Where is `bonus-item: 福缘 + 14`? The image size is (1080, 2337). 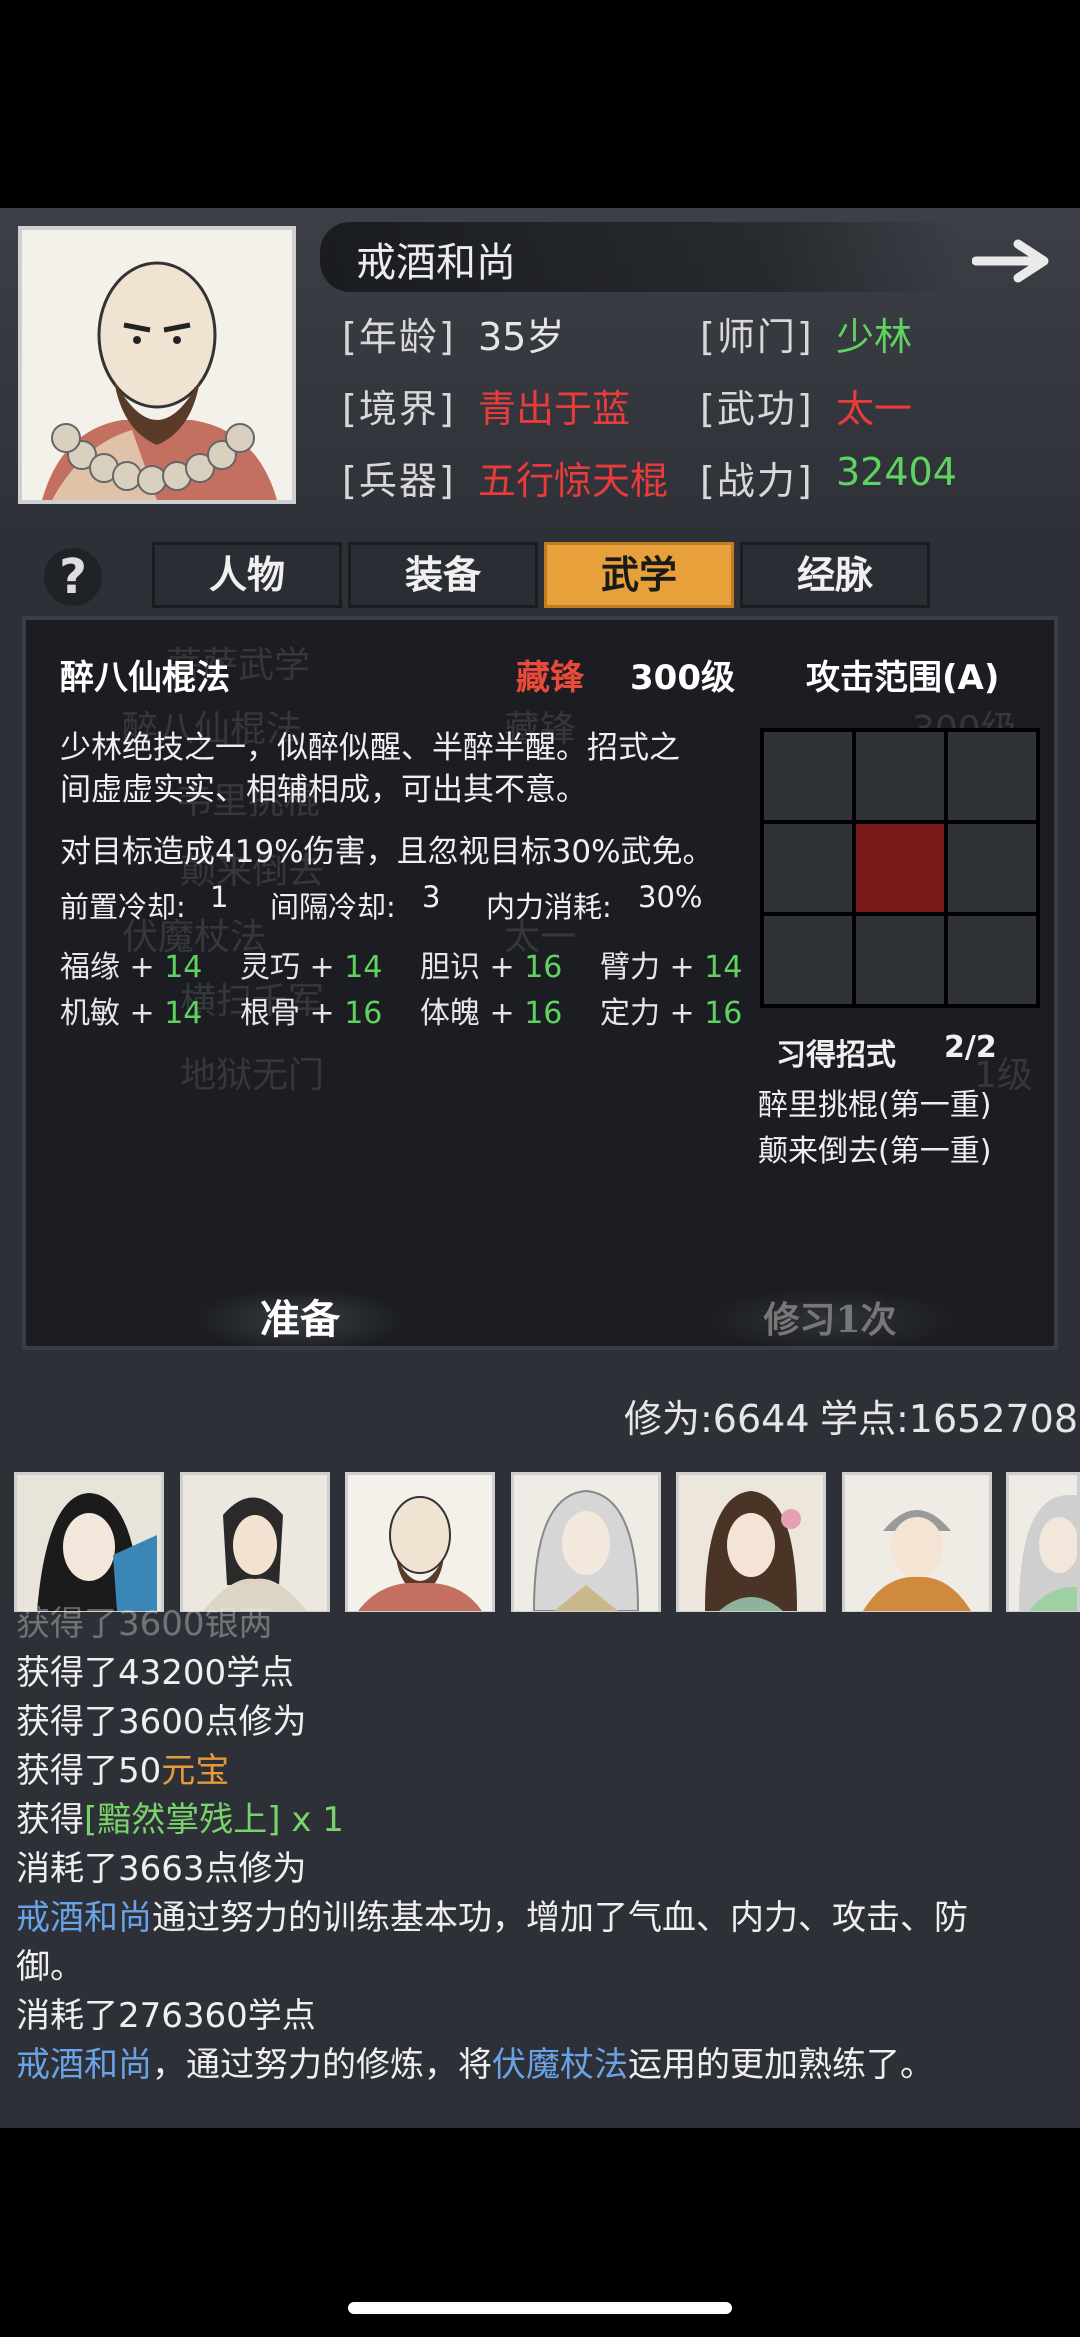 bonus-item: 福缘 + 14 is located at coordinates (131, 967).